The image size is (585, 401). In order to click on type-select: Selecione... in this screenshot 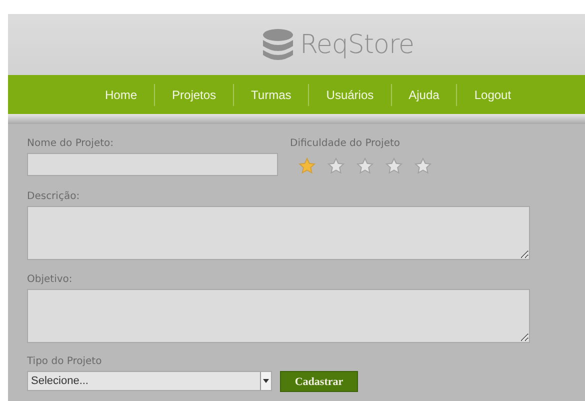, I will do `click(149, 381)`.